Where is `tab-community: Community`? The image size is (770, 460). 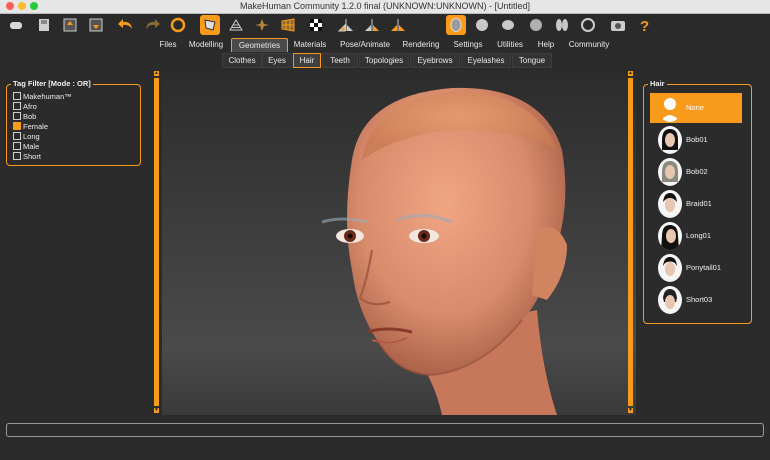
tab-community: Community is located at coordinates (589, 44).